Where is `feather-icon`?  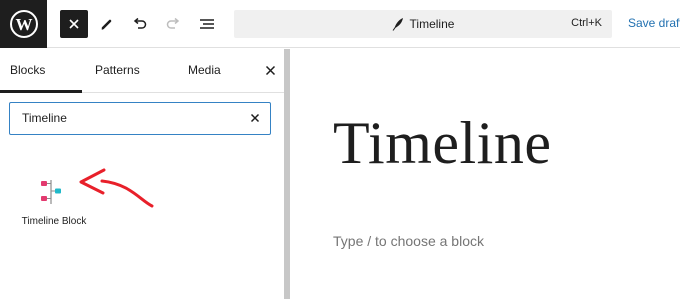 feather-icon is located at coordinates (397, 24).